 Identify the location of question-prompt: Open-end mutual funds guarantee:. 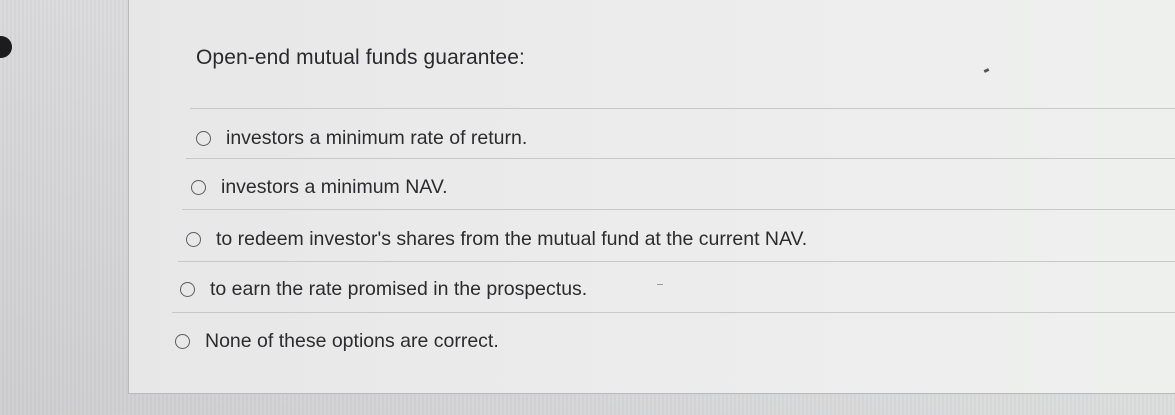
(360, 57).